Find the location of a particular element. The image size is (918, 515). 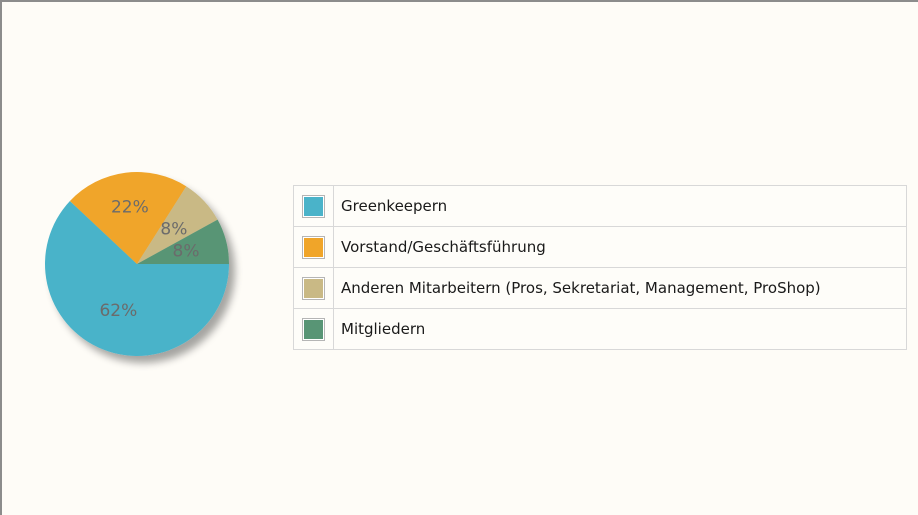

legend-item-greenkeepern: Greenkeepern is located at coordinates (600, 206).